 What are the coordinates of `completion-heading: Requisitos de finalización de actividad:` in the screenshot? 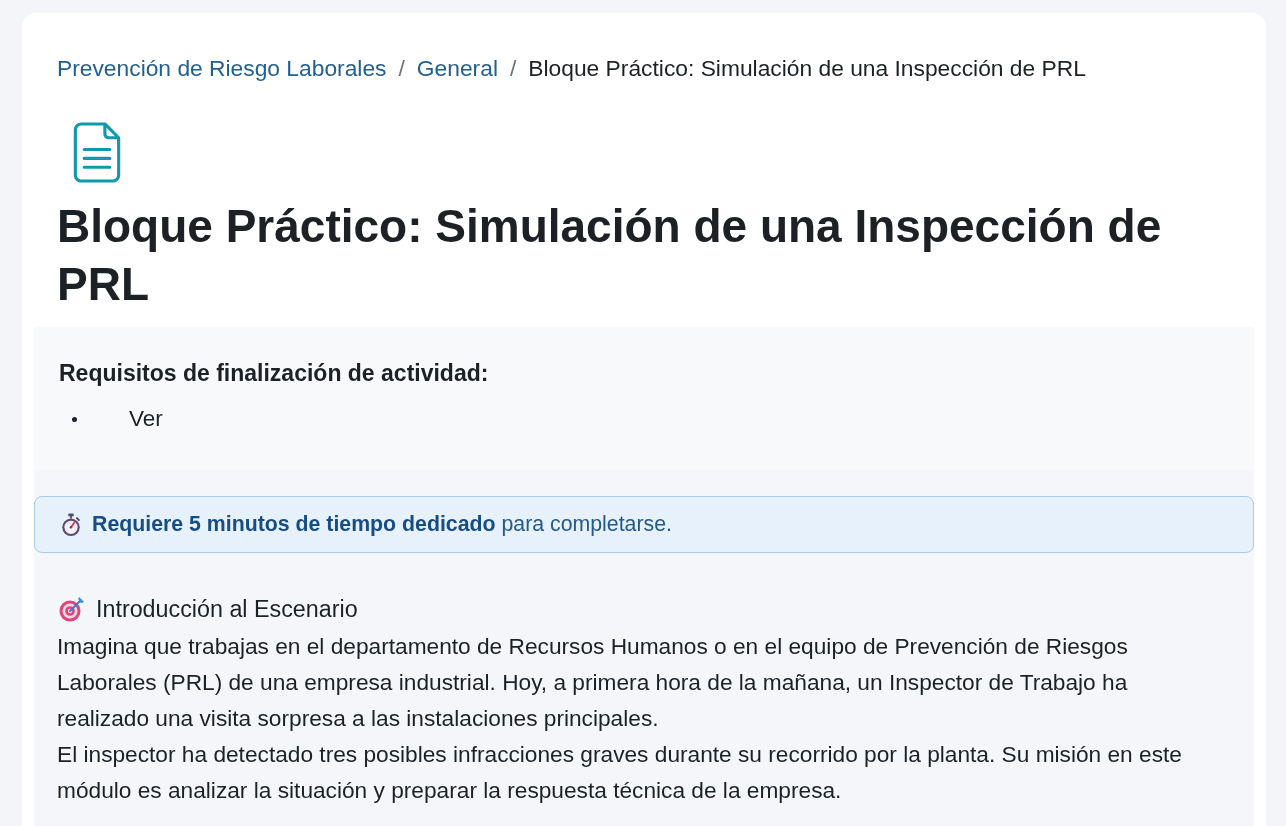 It's located at (274, 373).